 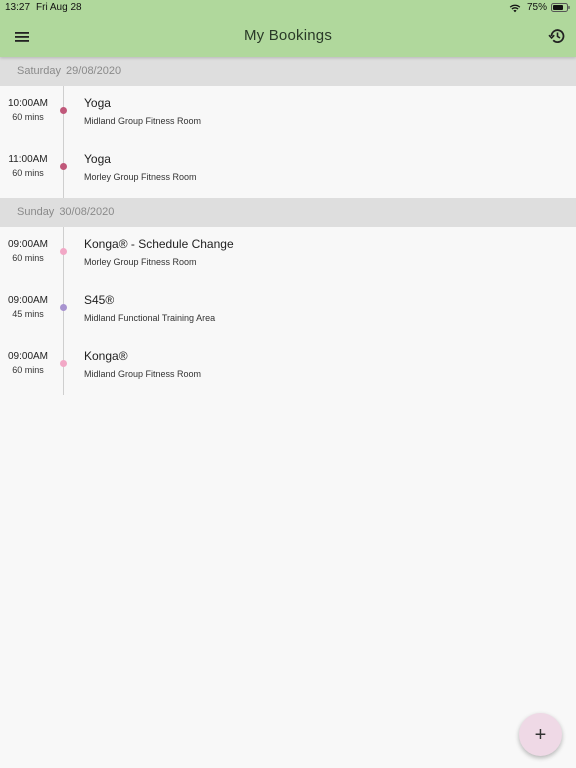 What do you see at coordinates (560, 7) in the screenshot?
I see `battery-icon` at bounding box center [560, 7].